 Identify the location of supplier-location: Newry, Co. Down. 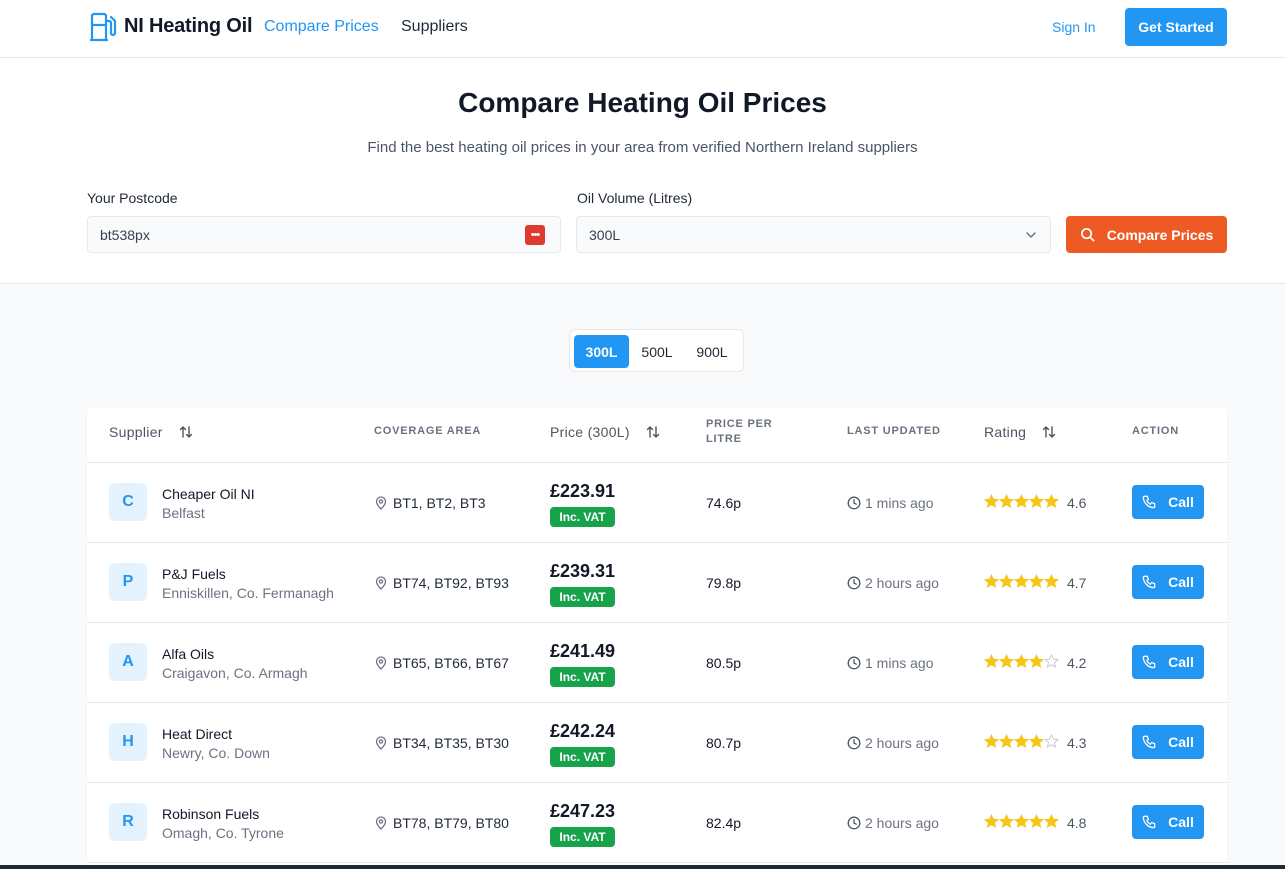
(216, 753).